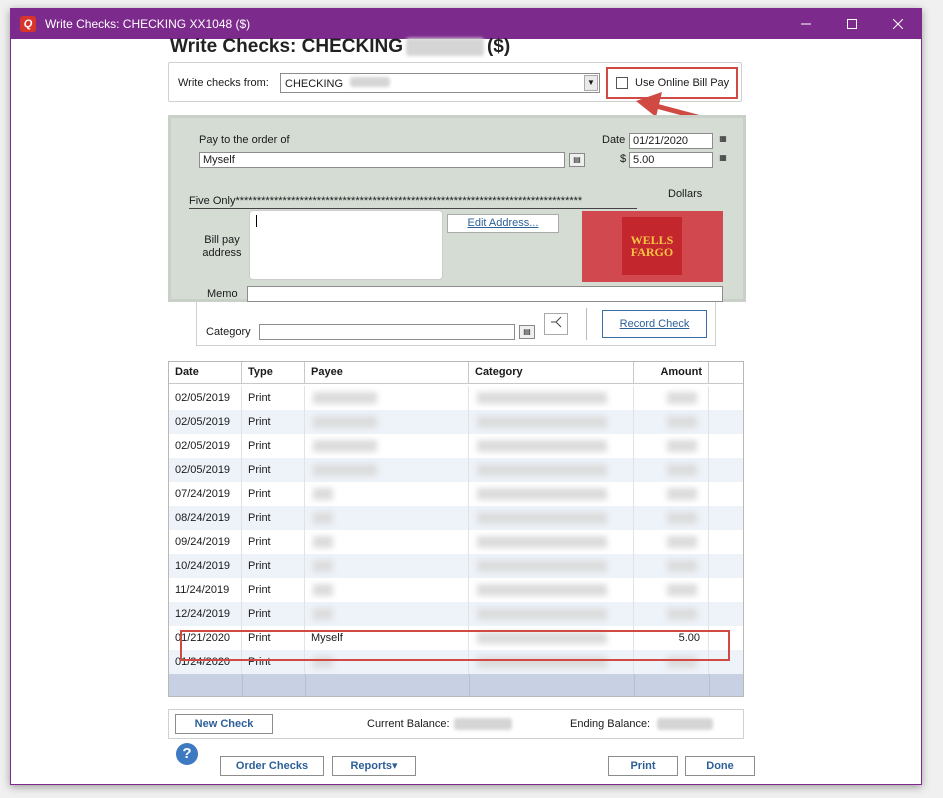 This screenshot has height=798, width=943. Describe the element at coordinates (671, 373) in the screenshot. I see `column-amount: Amount` at that location.